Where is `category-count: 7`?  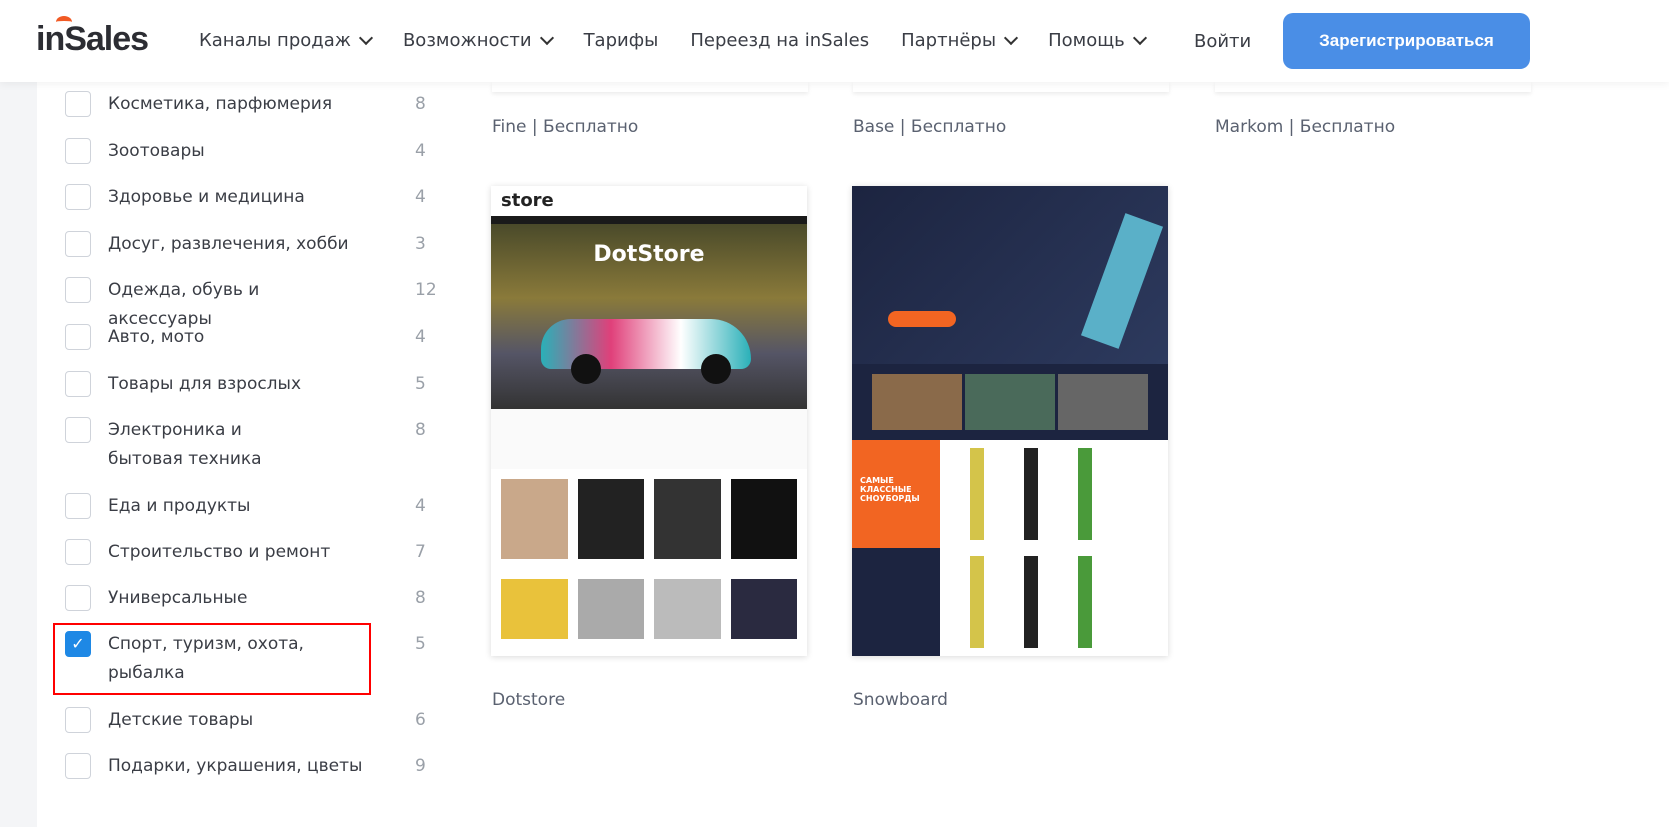
category-count: 7 is located at coordinates (420, 552).